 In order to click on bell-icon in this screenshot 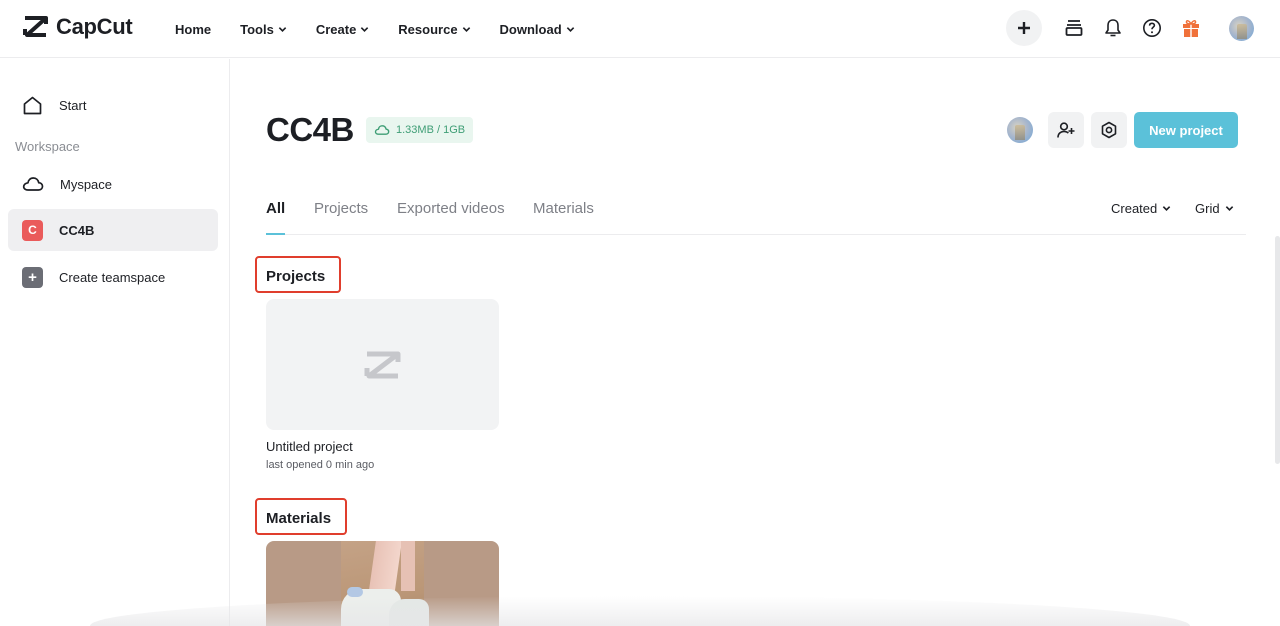, I will do `click(1113, 28)`.